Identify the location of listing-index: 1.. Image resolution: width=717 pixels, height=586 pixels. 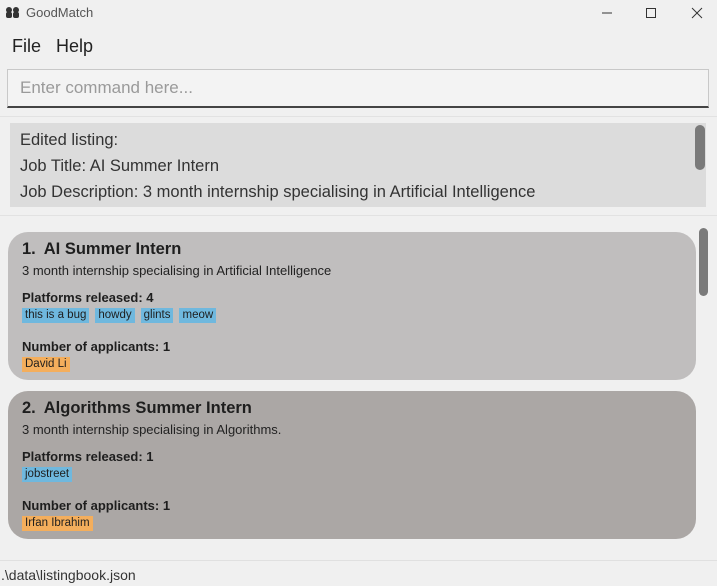
(29, 249).